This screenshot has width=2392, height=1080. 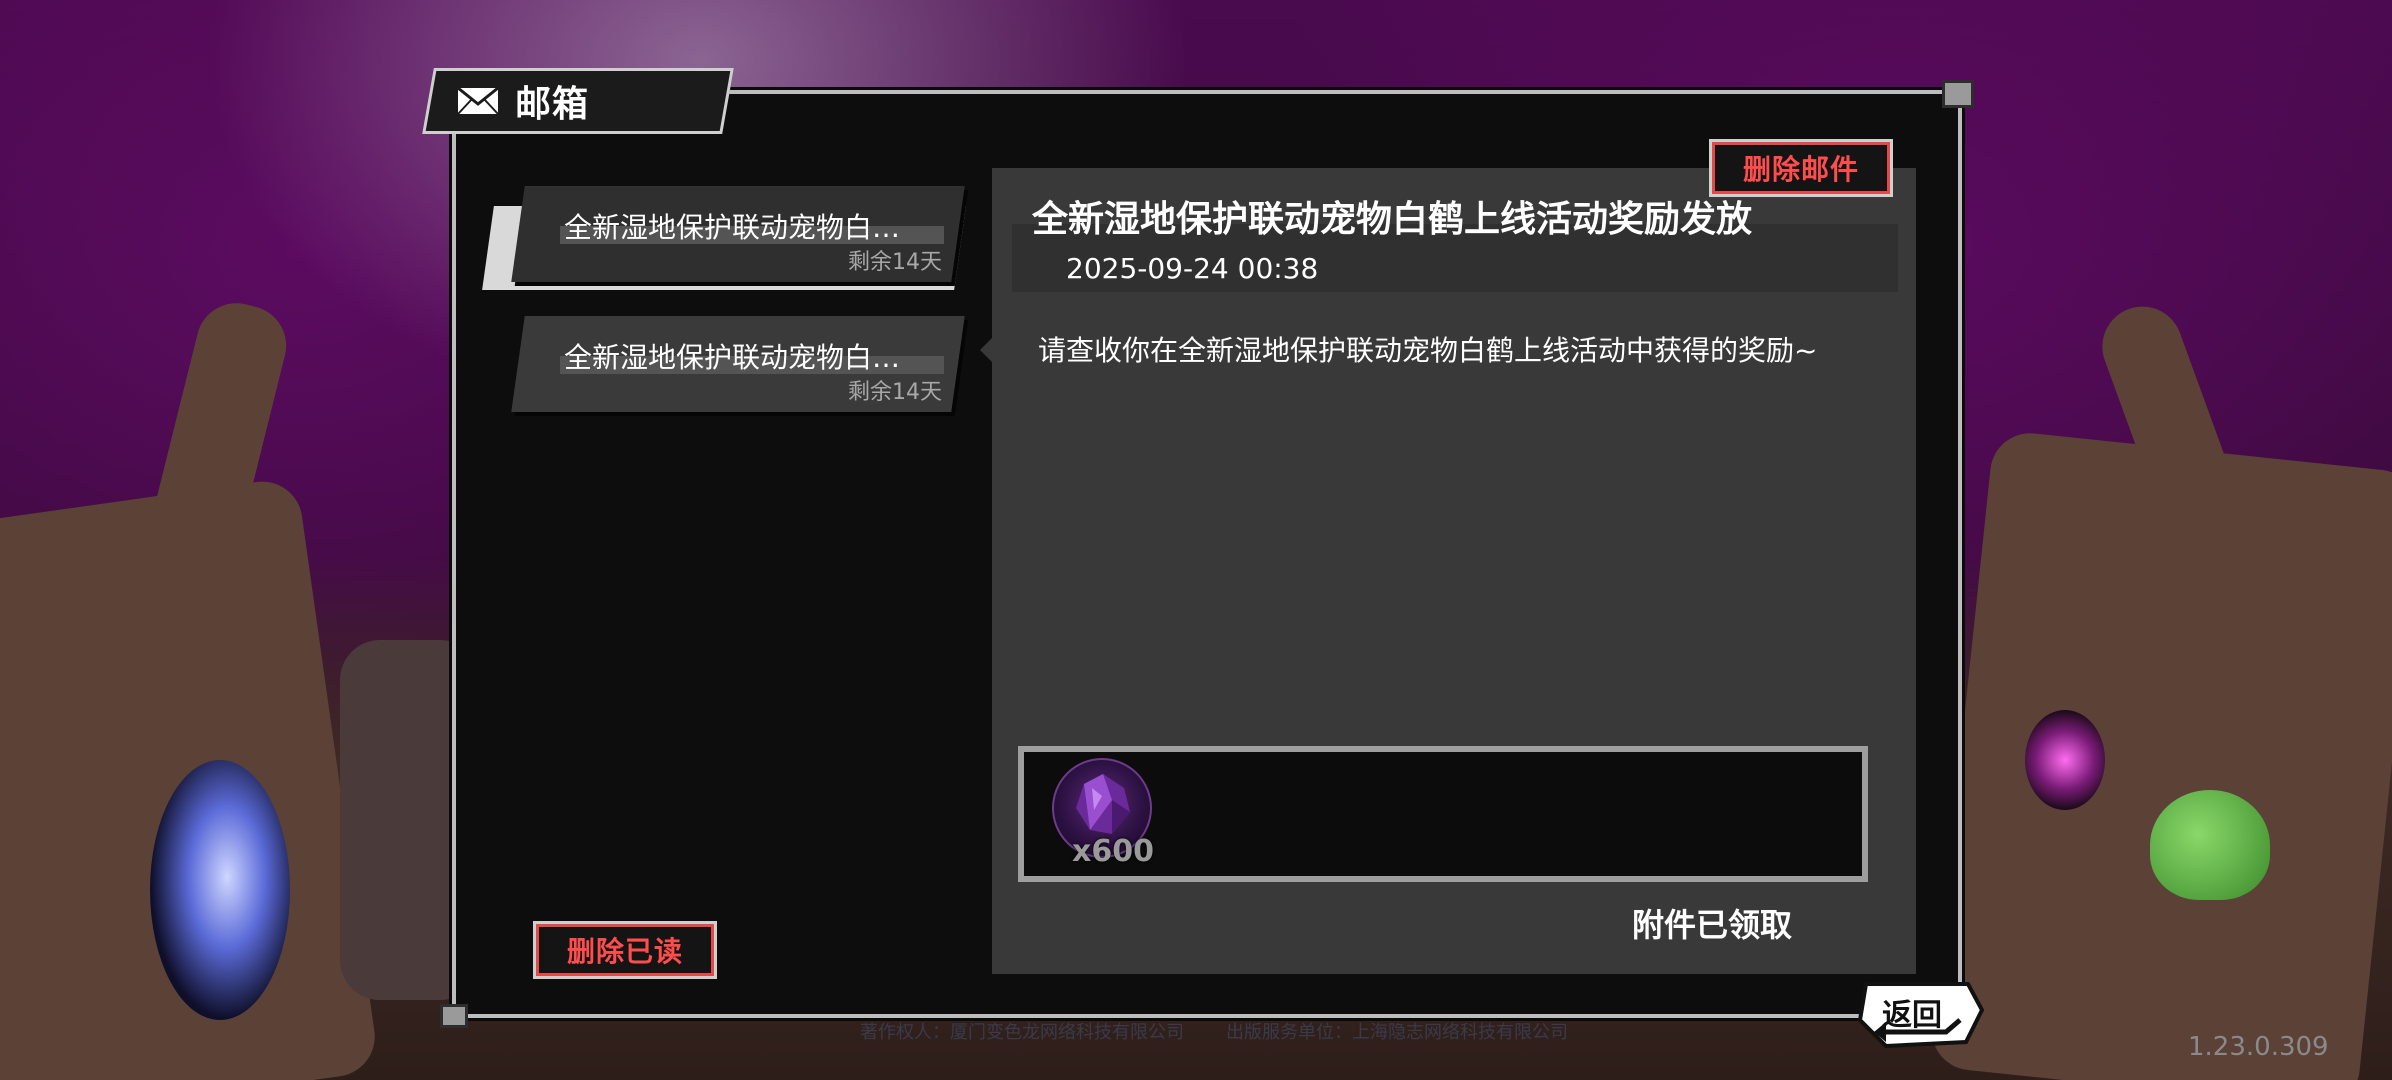 What do you see at coordinates (1428, 350) in the screenshot?
I see `detail-content: 请查收你在全新湿地保护联动宠物白鹤上线活动中获得的奖励~` at bounding box center [1428, 350].